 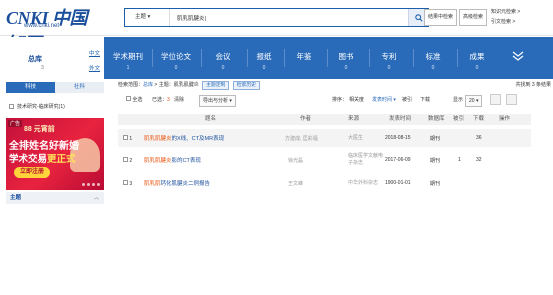 I want to click on row-downloads: 32, so click(x=479, y=160).